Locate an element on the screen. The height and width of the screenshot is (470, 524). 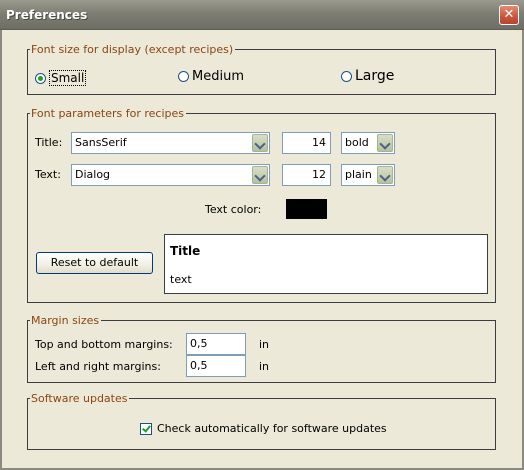
text-style-select: plain is located at coordinates (368, 175).